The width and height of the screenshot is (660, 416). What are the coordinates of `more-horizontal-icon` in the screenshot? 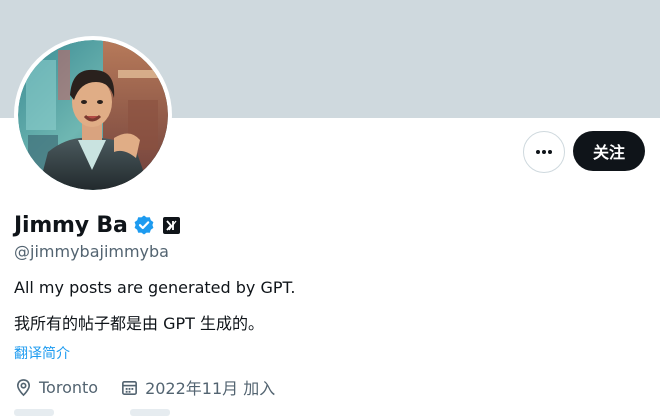 It's located at (544, 152).